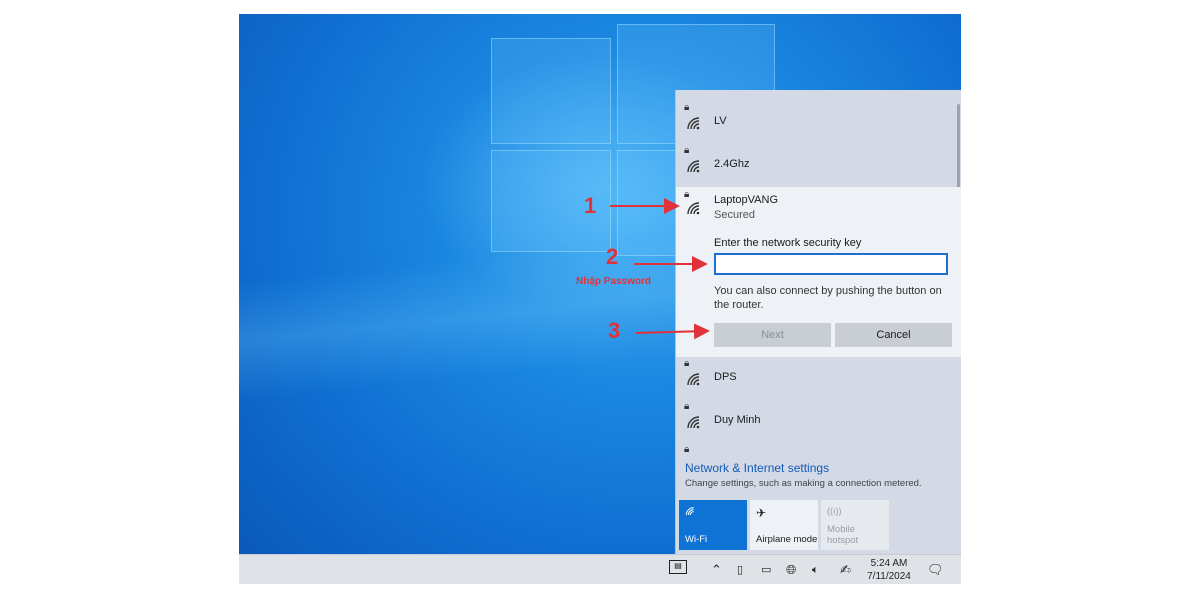 The image size is (1200, 600). Describe the element at coordinates (815, 570) in the screenshot. I see `volume-icon: 🔈︎` at that location.